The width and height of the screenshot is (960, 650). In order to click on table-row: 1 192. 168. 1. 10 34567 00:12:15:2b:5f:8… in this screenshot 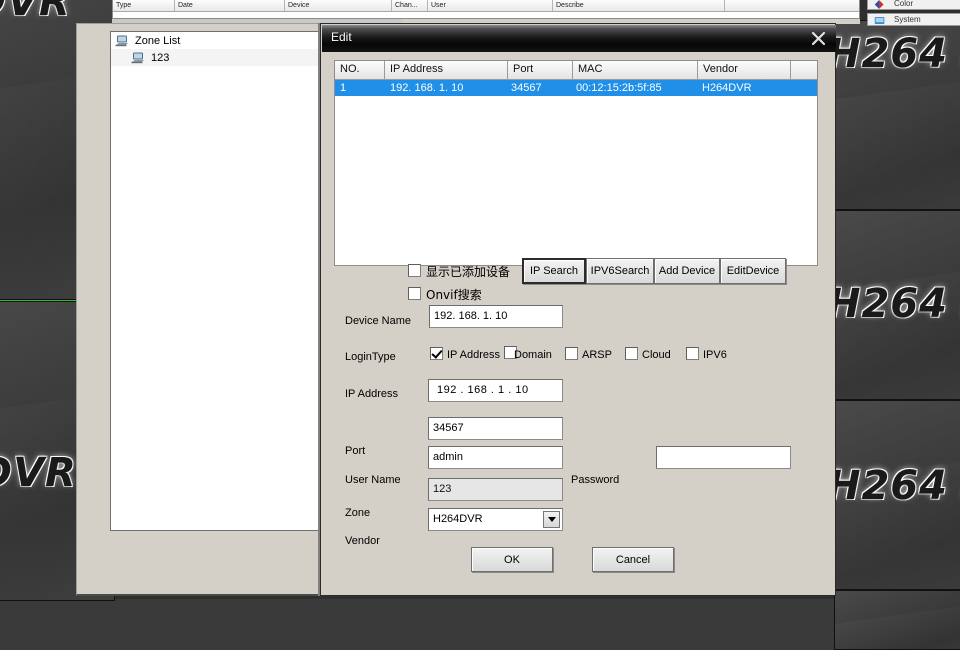, I will do `click(576, 88)`.